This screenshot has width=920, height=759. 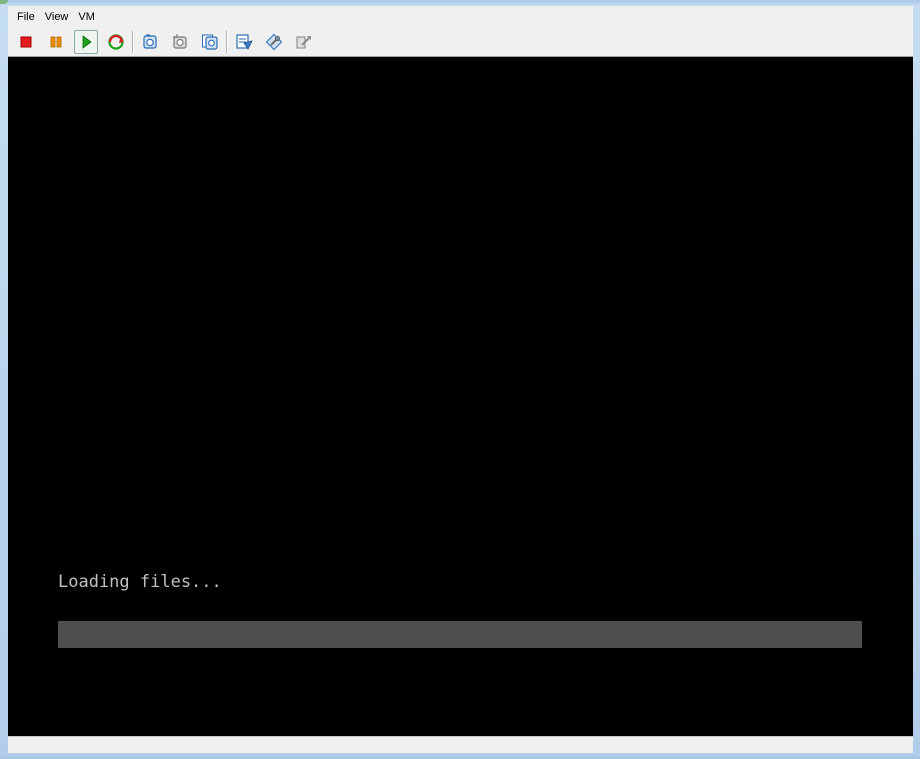 I want to click on pause-icon, so click(x=56, y=42).